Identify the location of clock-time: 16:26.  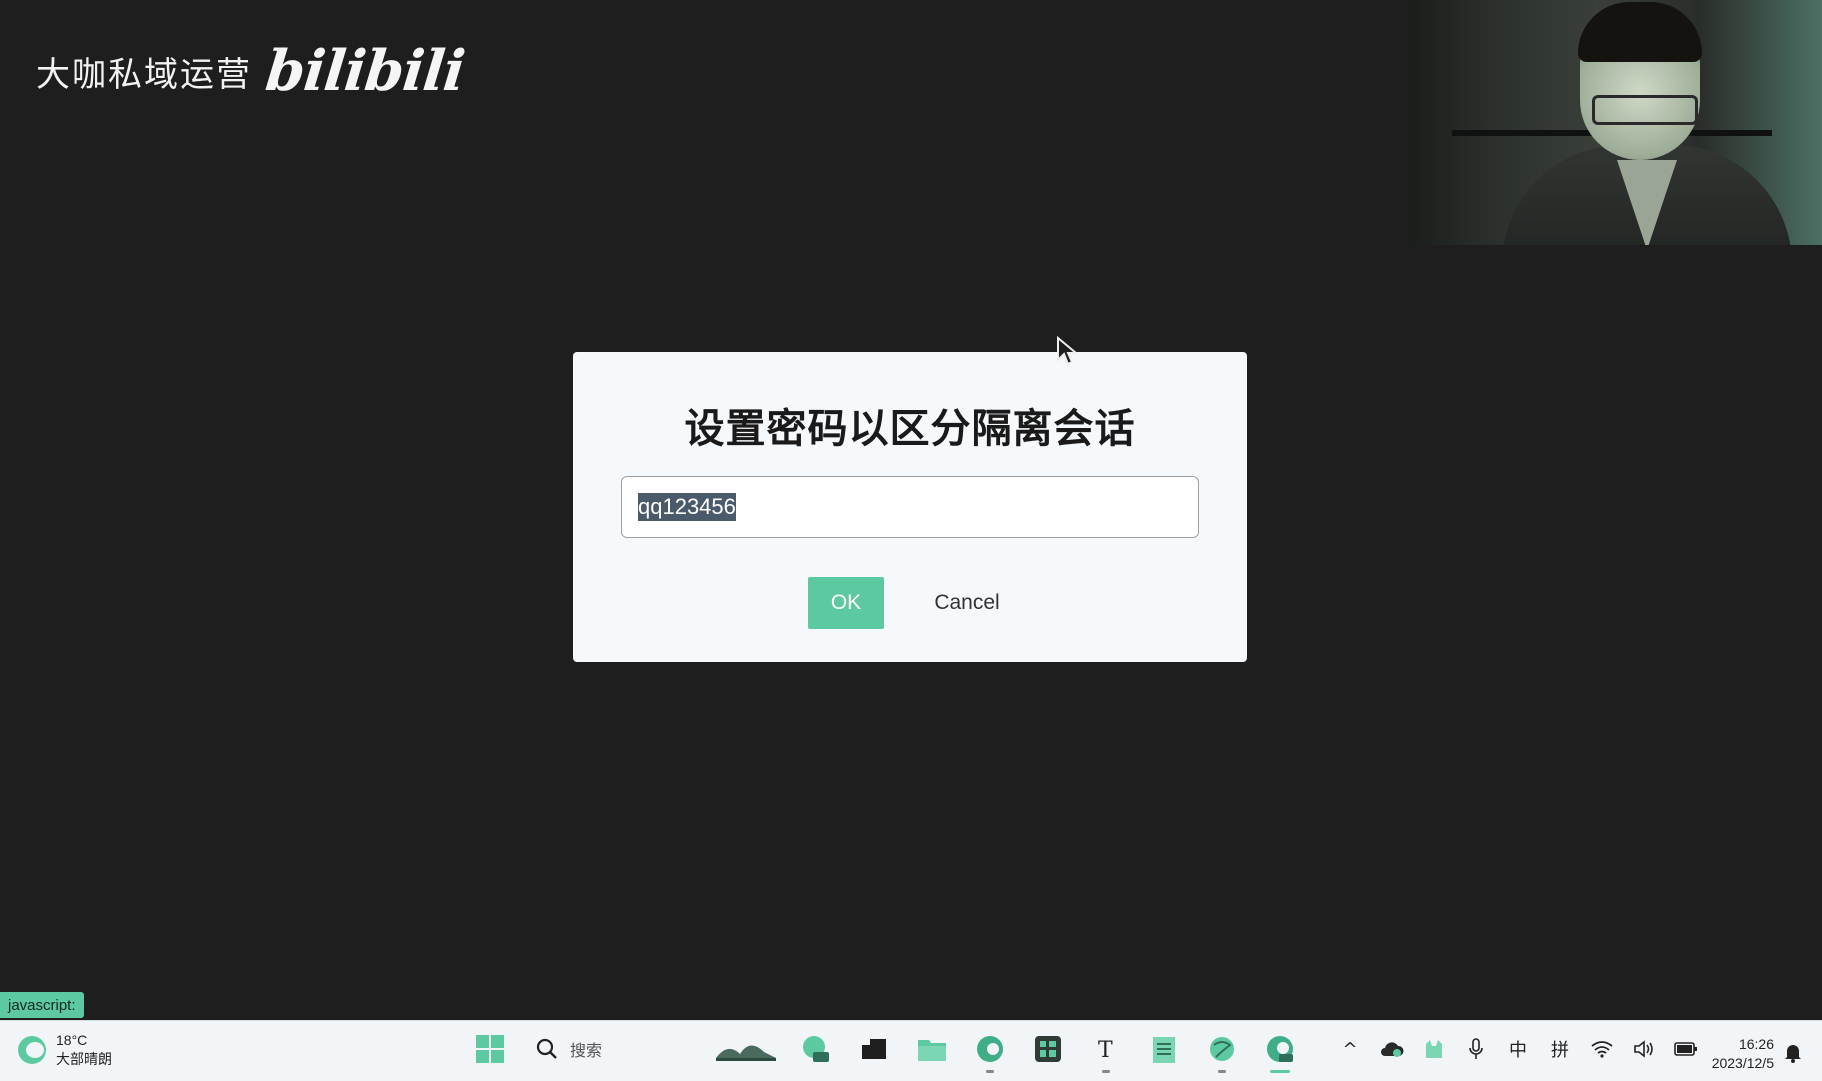
(1756, 1044).